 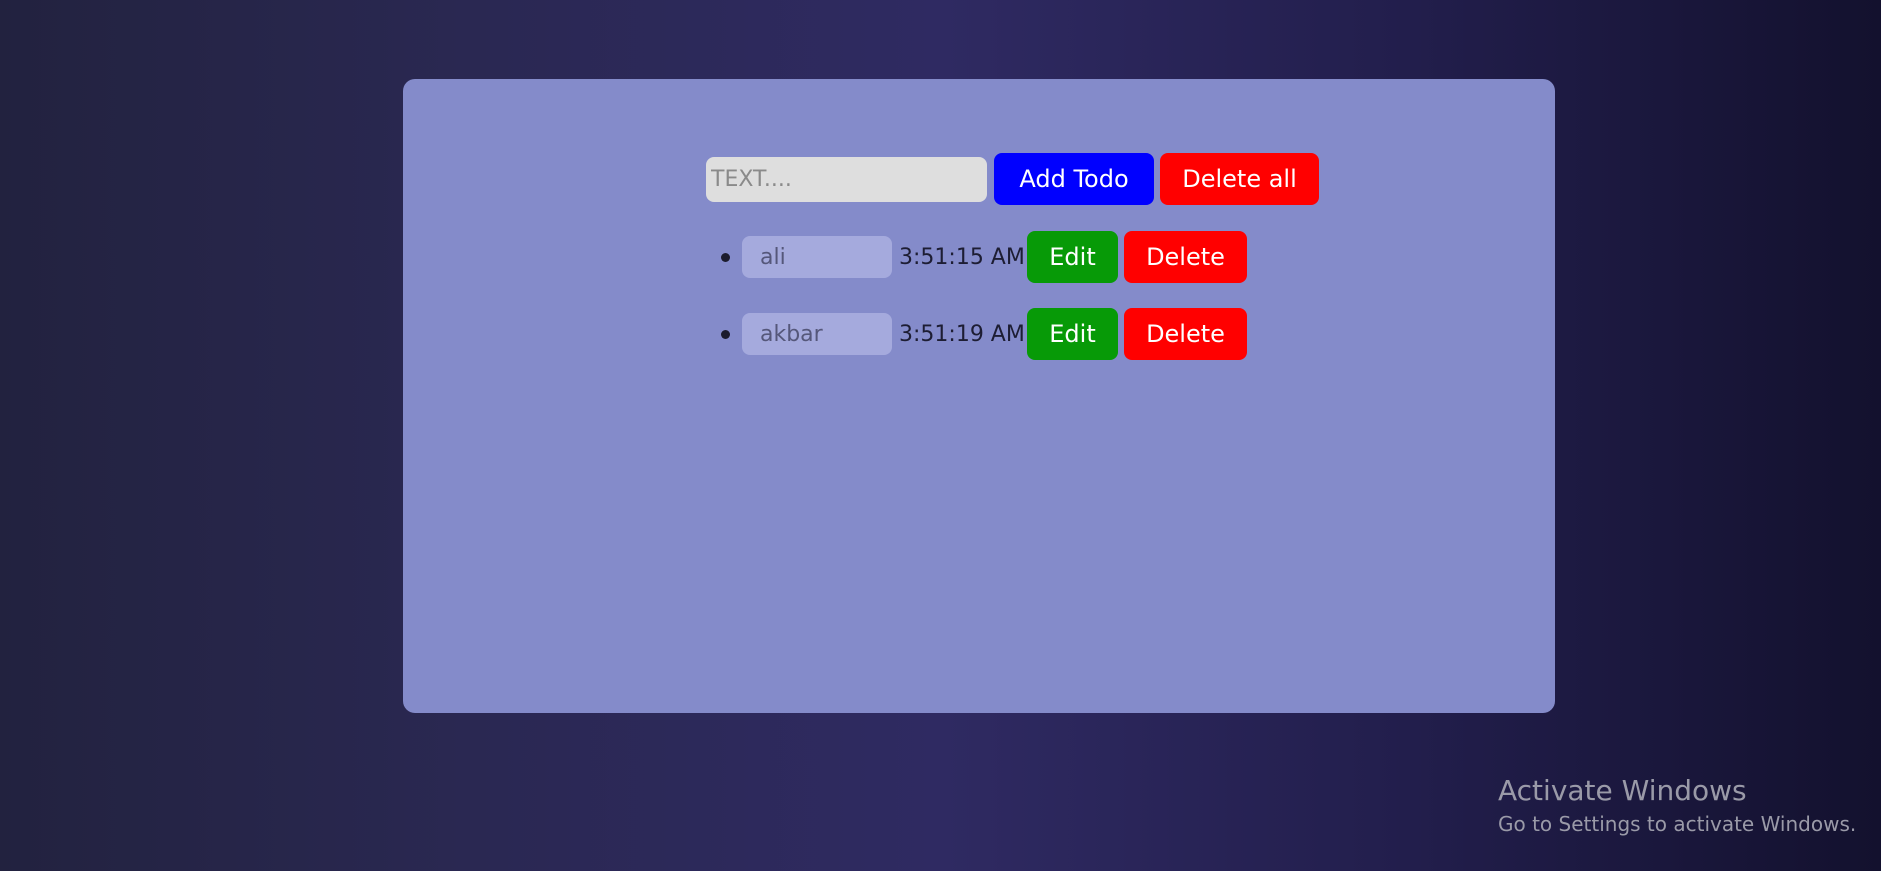 What do you see at coordinates (1074, 179) in the screenshot?
I see `add-todo-button: Add Todo` at bounding box center [1074, 179].